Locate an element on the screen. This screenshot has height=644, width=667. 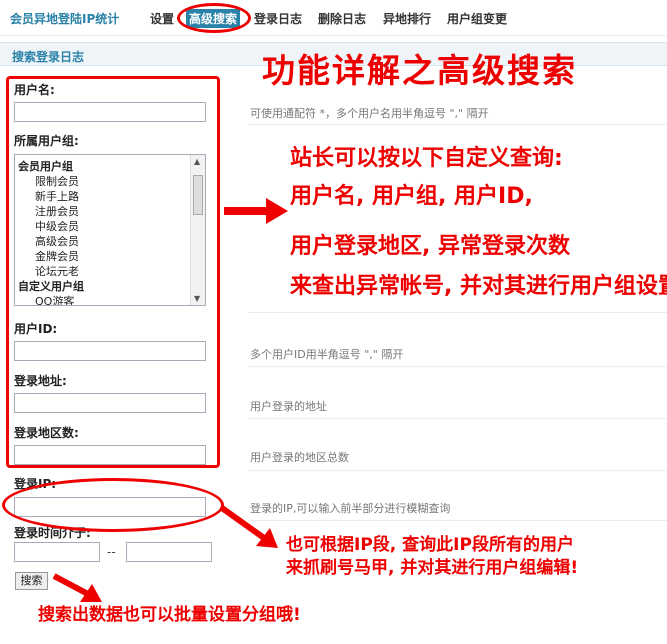
annotation-ip-line: 也可根据IP段, 查询此IP段所有的用户 is located at coordinates (430, 545).